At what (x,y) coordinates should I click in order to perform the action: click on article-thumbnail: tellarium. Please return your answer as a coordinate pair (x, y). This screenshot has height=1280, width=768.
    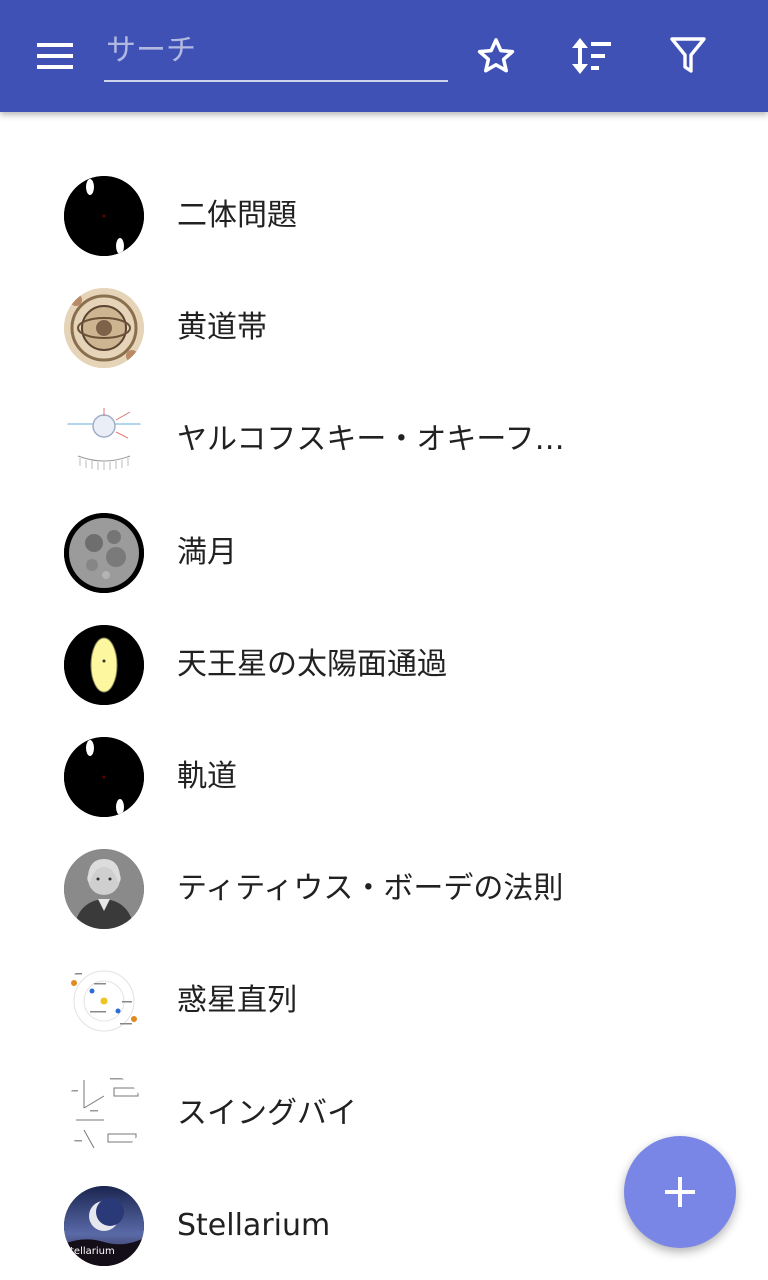
    Looking at the image, I should click on (104, 1225).